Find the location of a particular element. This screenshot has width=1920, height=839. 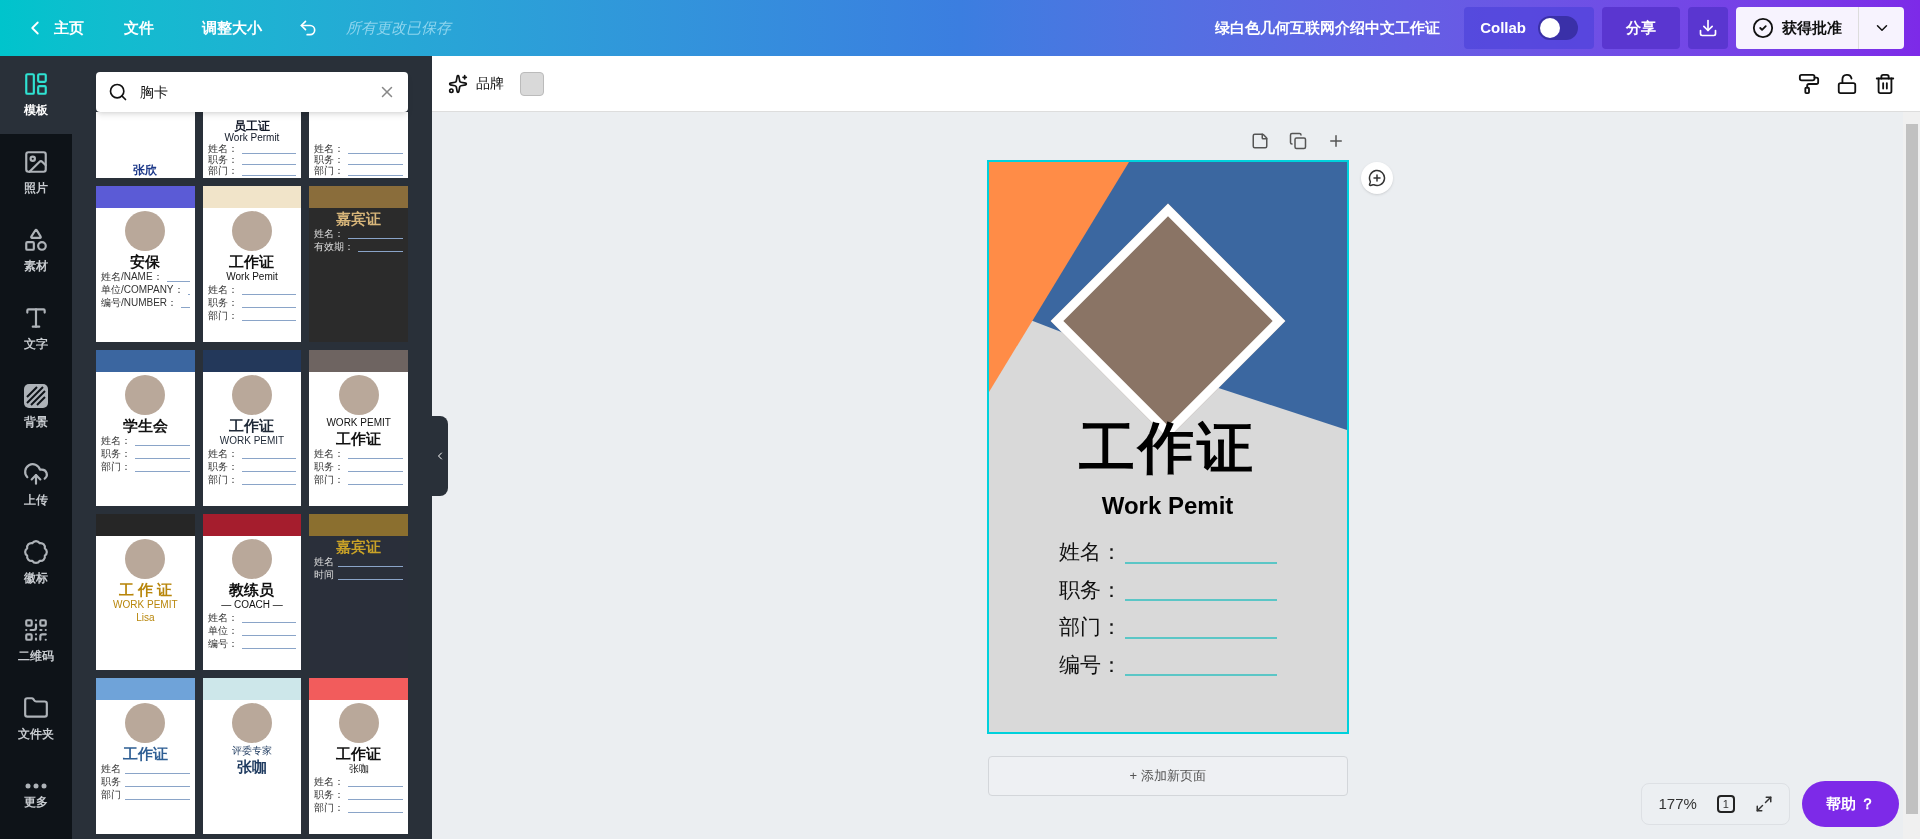

check-circle-icon is located at coordinates (1763, 28).